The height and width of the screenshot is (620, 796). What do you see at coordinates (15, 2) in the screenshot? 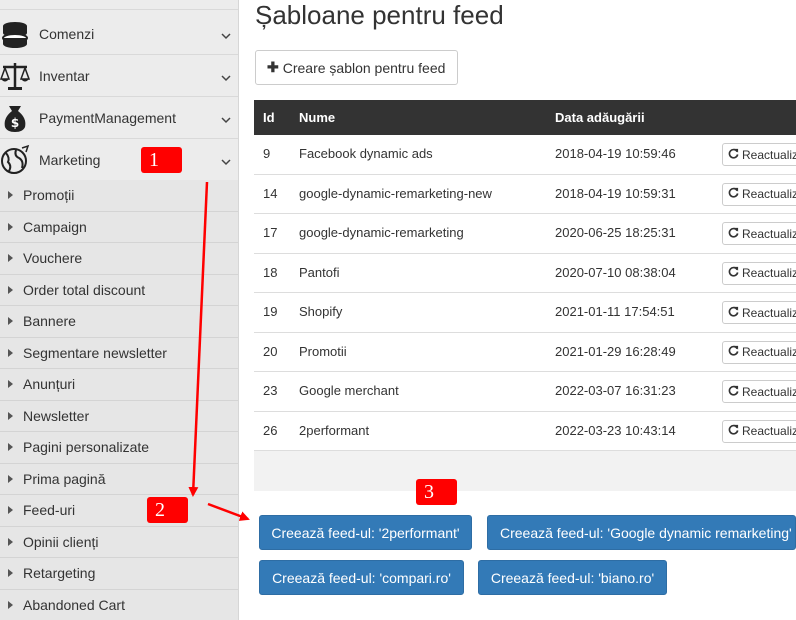
I see `grid-icon` at bounding box center [15, 2].